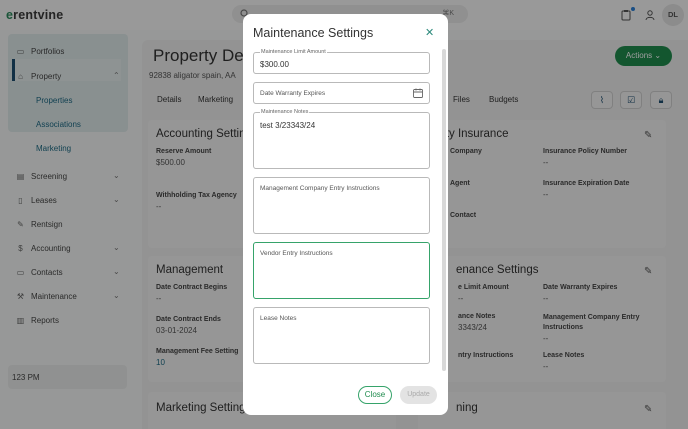 Image resolution: width=688 pixels, height=429 pixels. I want to click on close-icon: ✕, so click(429, 32).